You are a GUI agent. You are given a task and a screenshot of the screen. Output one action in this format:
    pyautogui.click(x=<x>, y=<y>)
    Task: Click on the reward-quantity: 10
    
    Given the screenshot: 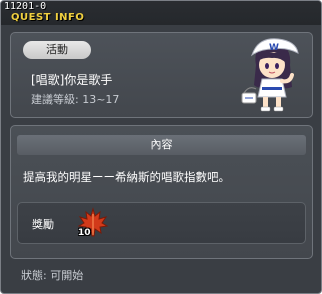 What is the action you would take?
    pyautogui.click(x=84, y=233)
    